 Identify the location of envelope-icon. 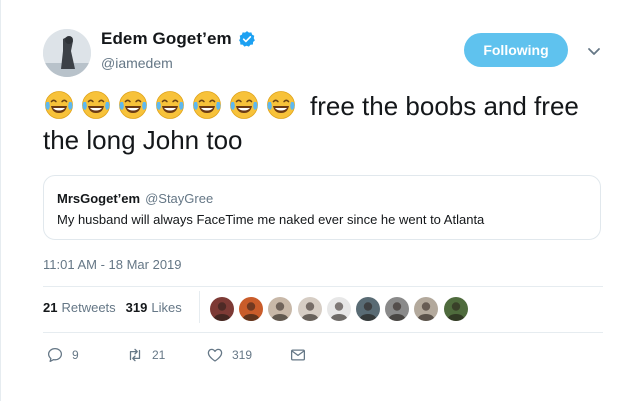
(298, 355).